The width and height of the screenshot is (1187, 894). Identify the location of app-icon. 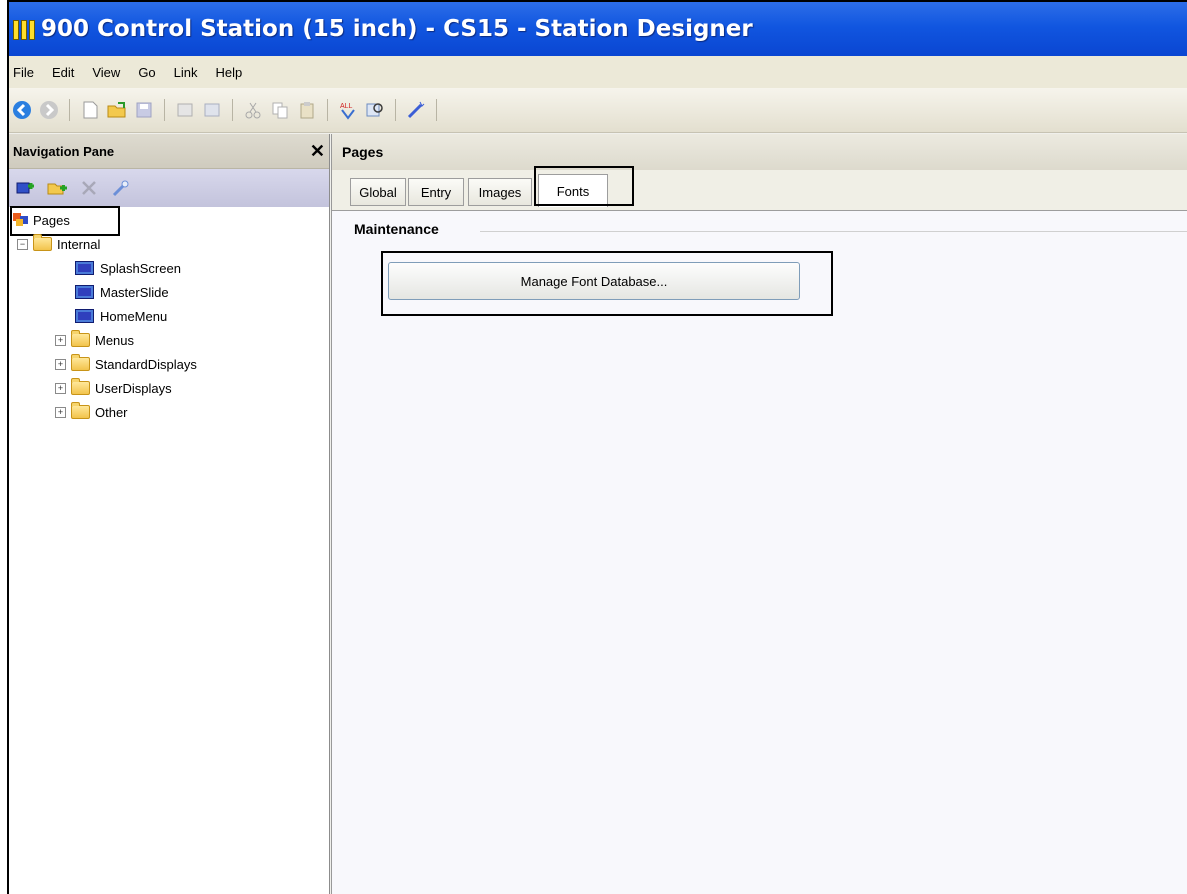
(24, 29).